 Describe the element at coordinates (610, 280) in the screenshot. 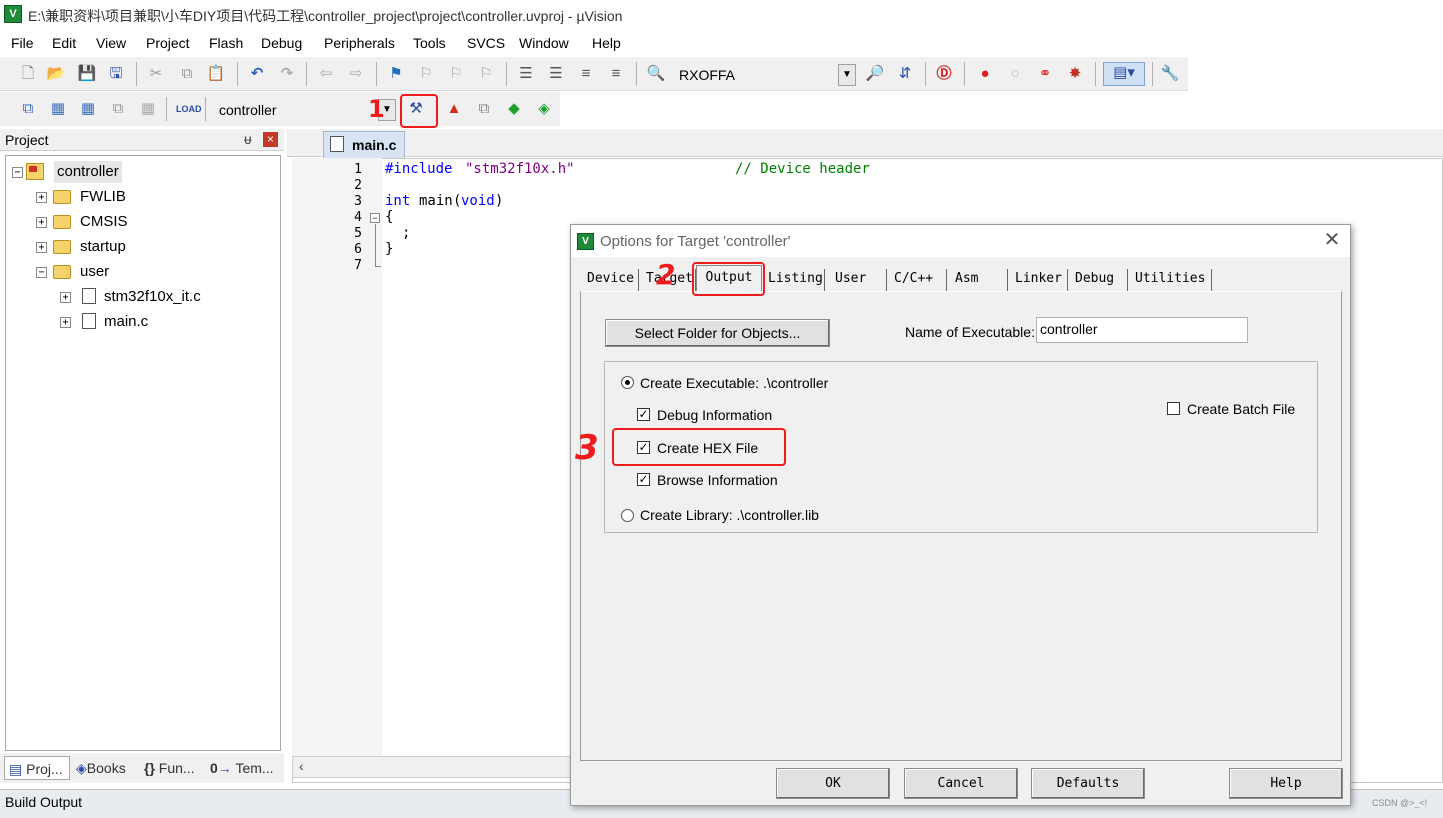

I see `tab-device: Device` at that location.